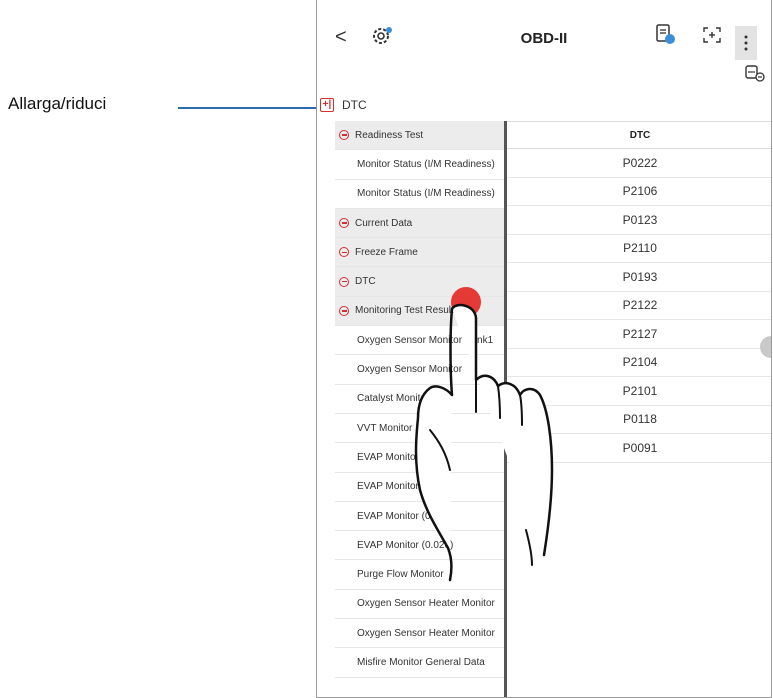 This screenshot has width=773, height=698. What do you see at coordinates (252, 108) in the screenshot?
I see `callout-line` at bounding box center [252, 108].